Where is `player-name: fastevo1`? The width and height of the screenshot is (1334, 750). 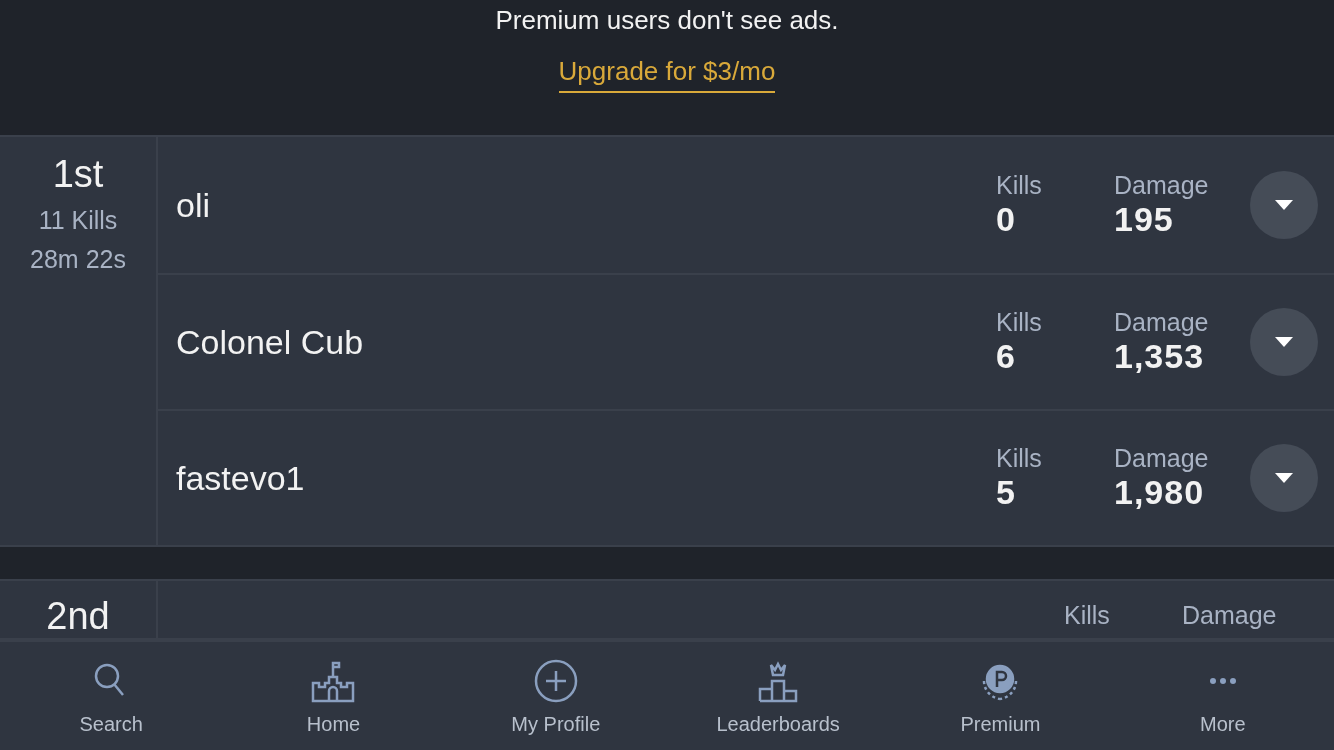
player-name: fastevo1 is located at coordinates (241, 478).